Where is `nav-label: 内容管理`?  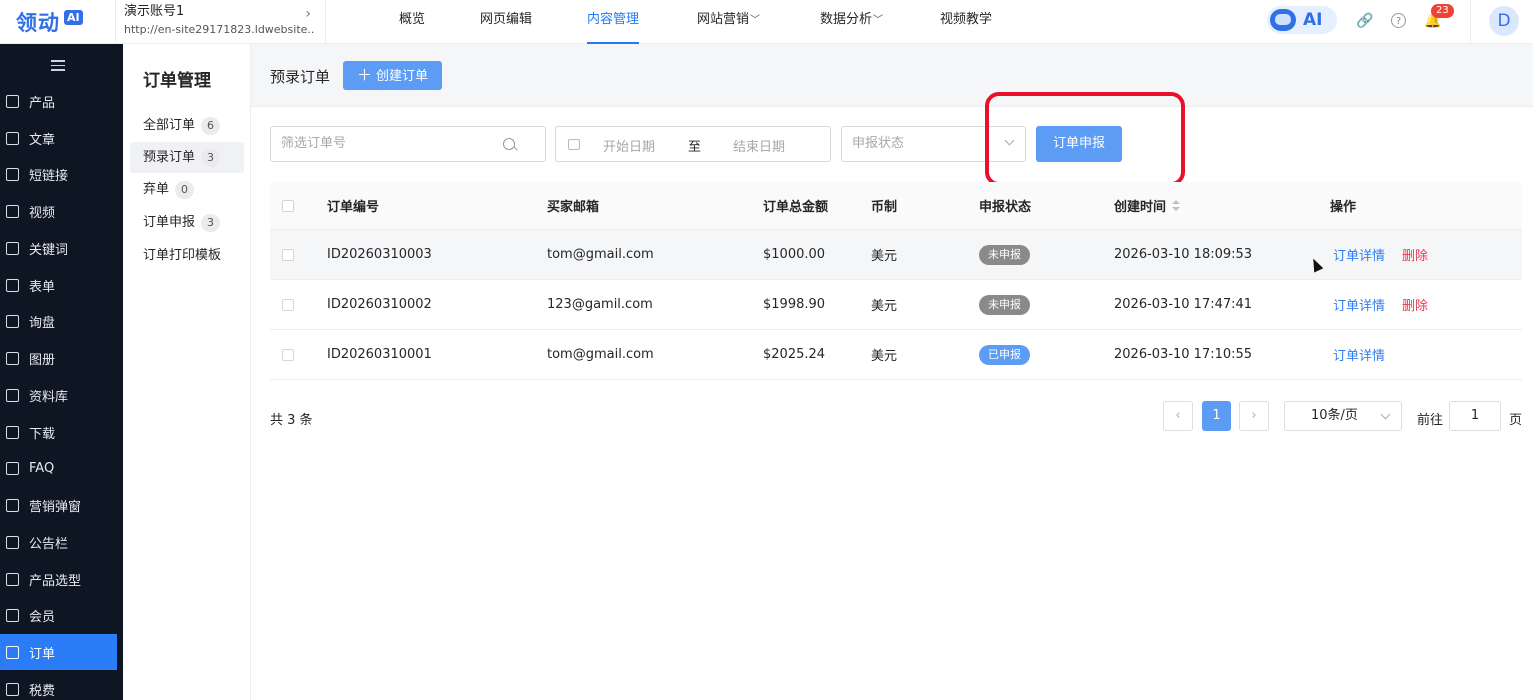 nav-label: 内容管理 is located at coordinates (613, 19).